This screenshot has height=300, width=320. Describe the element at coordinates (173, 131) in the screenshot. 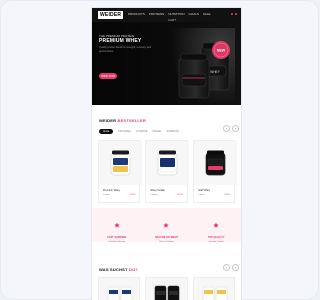

I see `tab-accessories: ZUBEHÖR` at that location.